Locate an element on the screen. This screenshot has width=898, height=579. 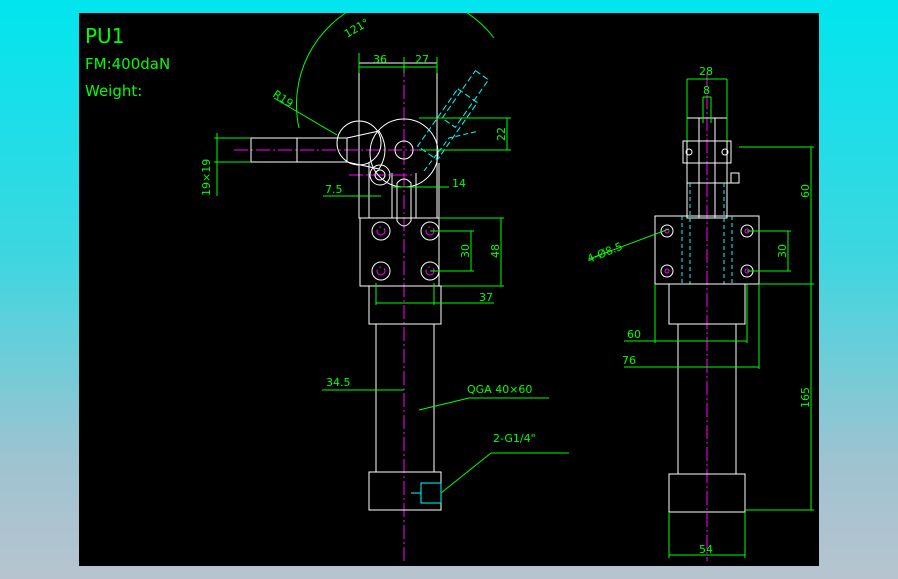
dim-7-5: 7.5 is located at coordinates (334, 189).